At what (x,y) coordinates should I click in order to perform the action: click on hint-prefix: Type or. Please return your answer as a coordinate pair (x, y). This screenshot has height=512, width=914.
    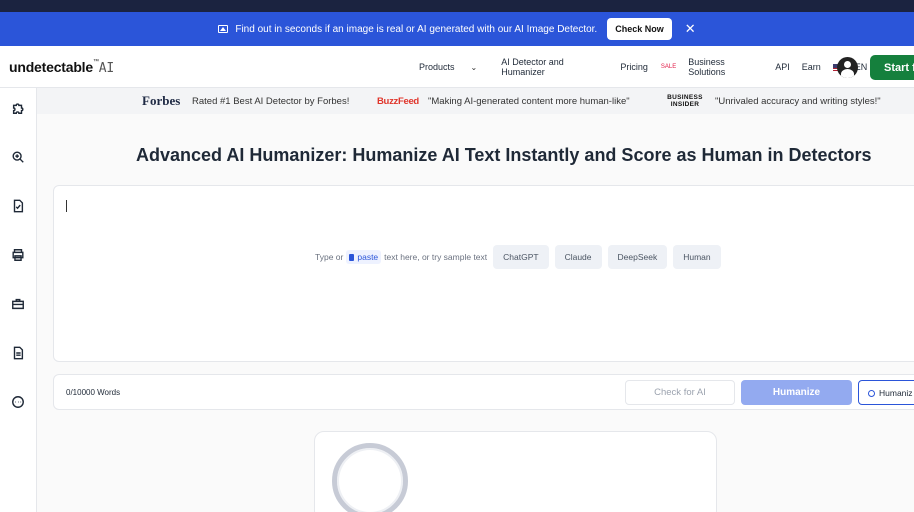
    Looking at the image, I should click on (329, 257).